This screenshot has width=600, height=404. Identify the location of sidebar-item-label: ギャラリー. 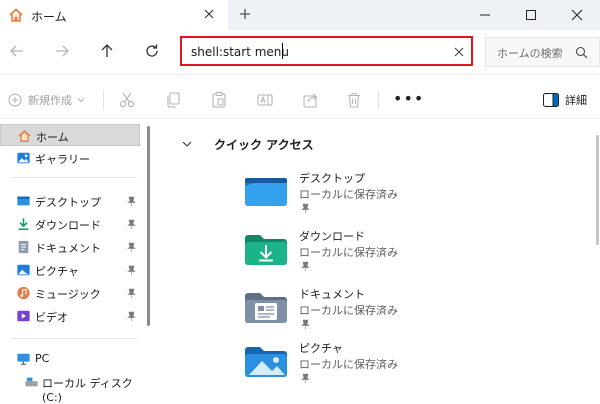
(62, 159).